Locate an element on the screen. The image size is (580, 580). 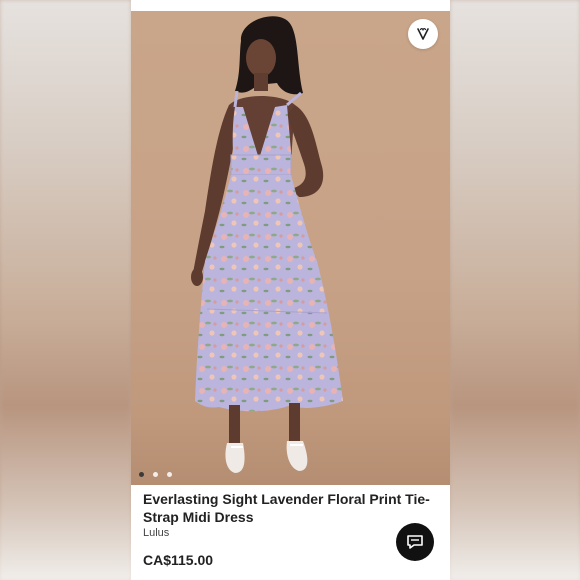
chat-button is located at coordinates (415, 542).